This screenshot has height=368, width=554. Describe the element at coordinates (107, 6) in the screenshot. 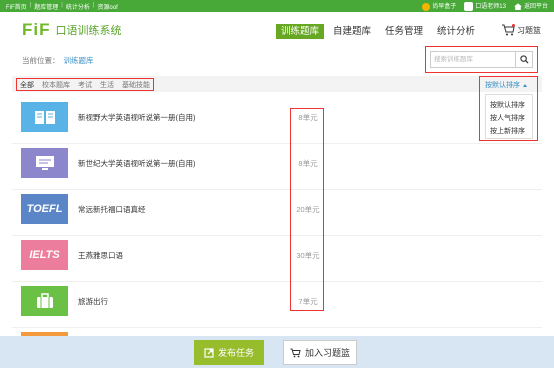

I see `top-link-resource: 资源oof` at that location.